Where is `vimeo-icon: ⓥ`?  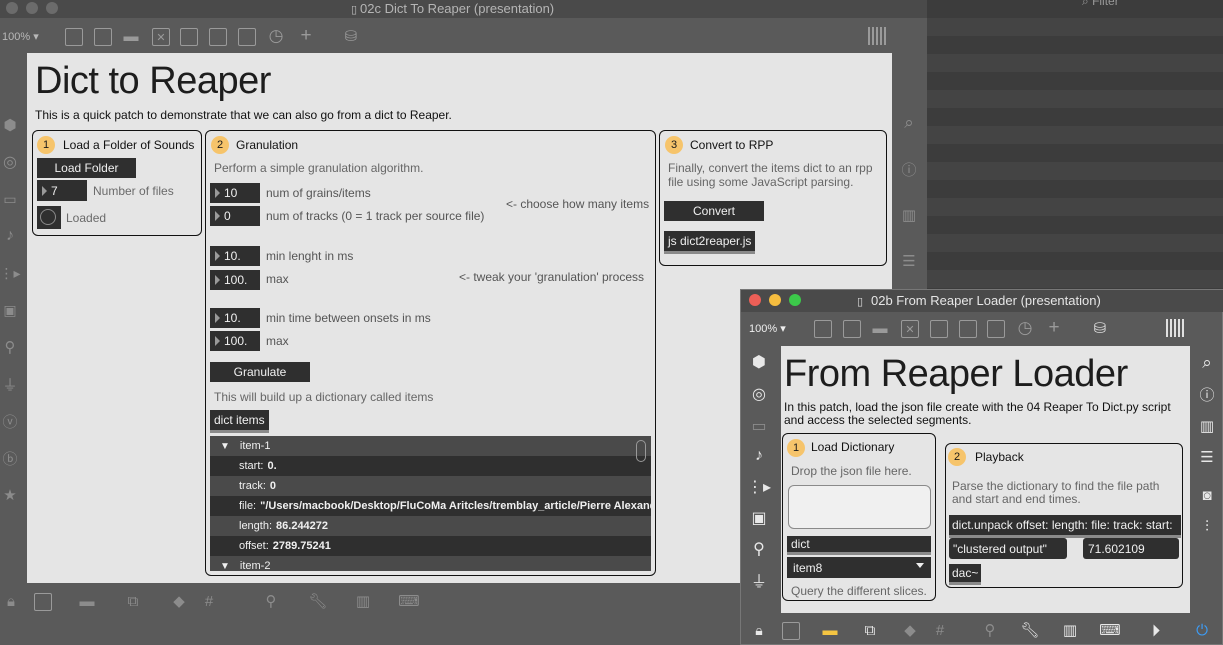
vimeo-icon: ⓥ is located at coordinates (10, 421).